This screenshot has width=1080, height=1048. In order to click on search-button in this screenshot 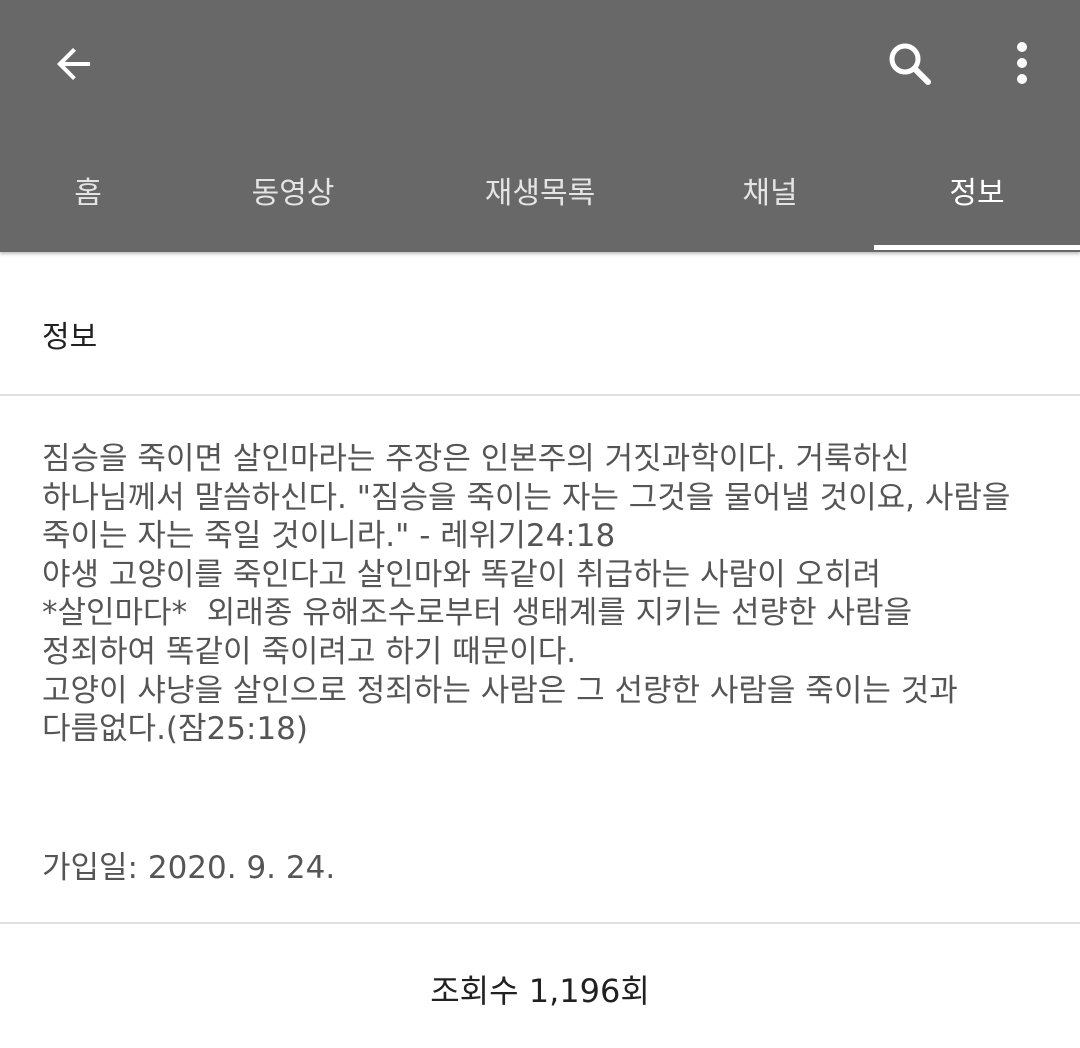, I will do `click(910, 64)`.